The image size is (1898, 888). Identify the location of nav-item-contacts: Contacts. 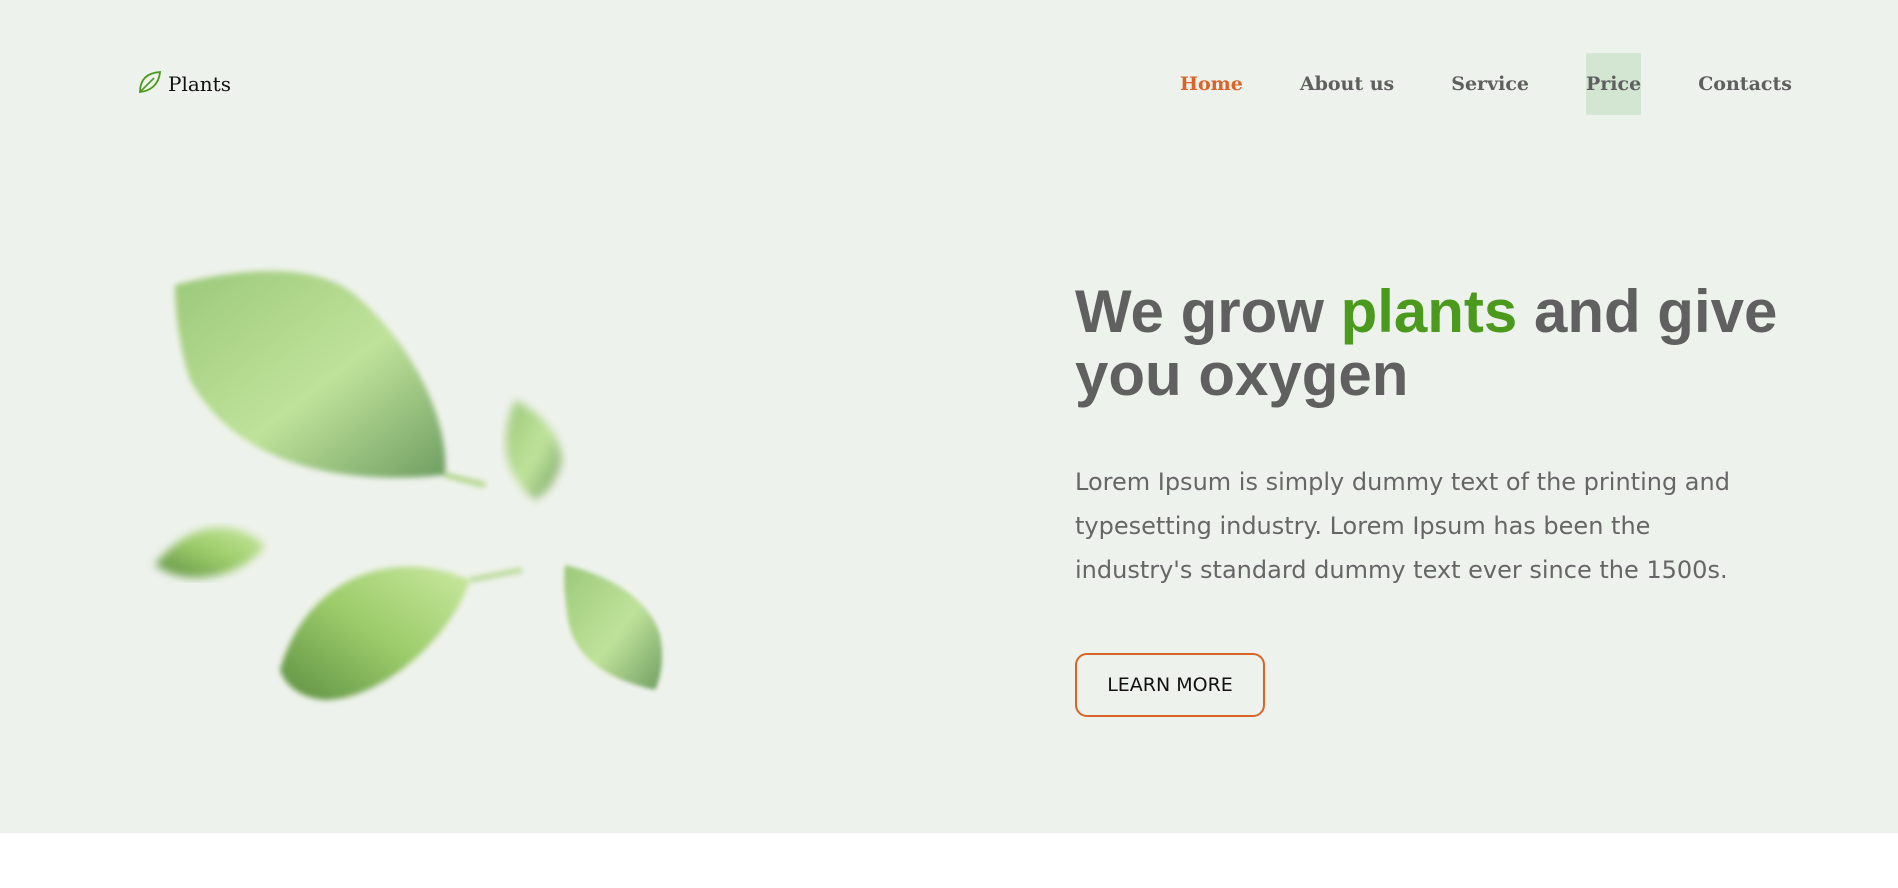
(1745, 84).